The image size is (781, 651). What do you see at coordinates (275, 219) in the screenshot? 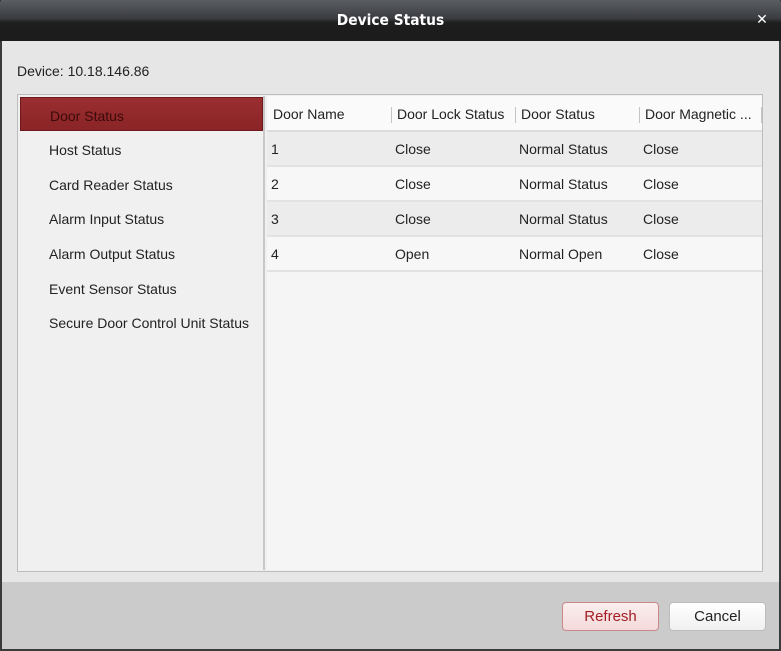
I see `cell-door-name: 3` at bounding box center [275, 219].